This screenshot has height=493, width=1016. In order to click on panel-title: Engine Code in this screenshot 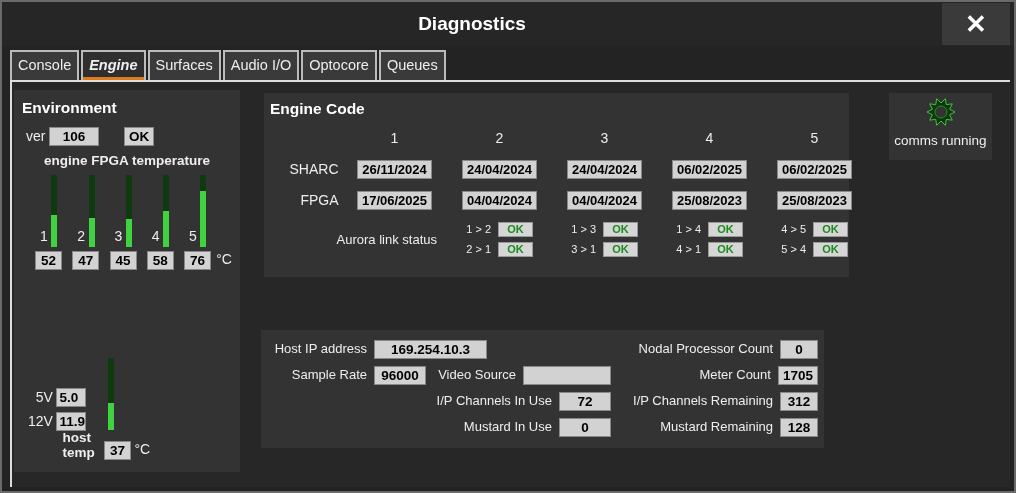, I will do `click(318, 109)`.